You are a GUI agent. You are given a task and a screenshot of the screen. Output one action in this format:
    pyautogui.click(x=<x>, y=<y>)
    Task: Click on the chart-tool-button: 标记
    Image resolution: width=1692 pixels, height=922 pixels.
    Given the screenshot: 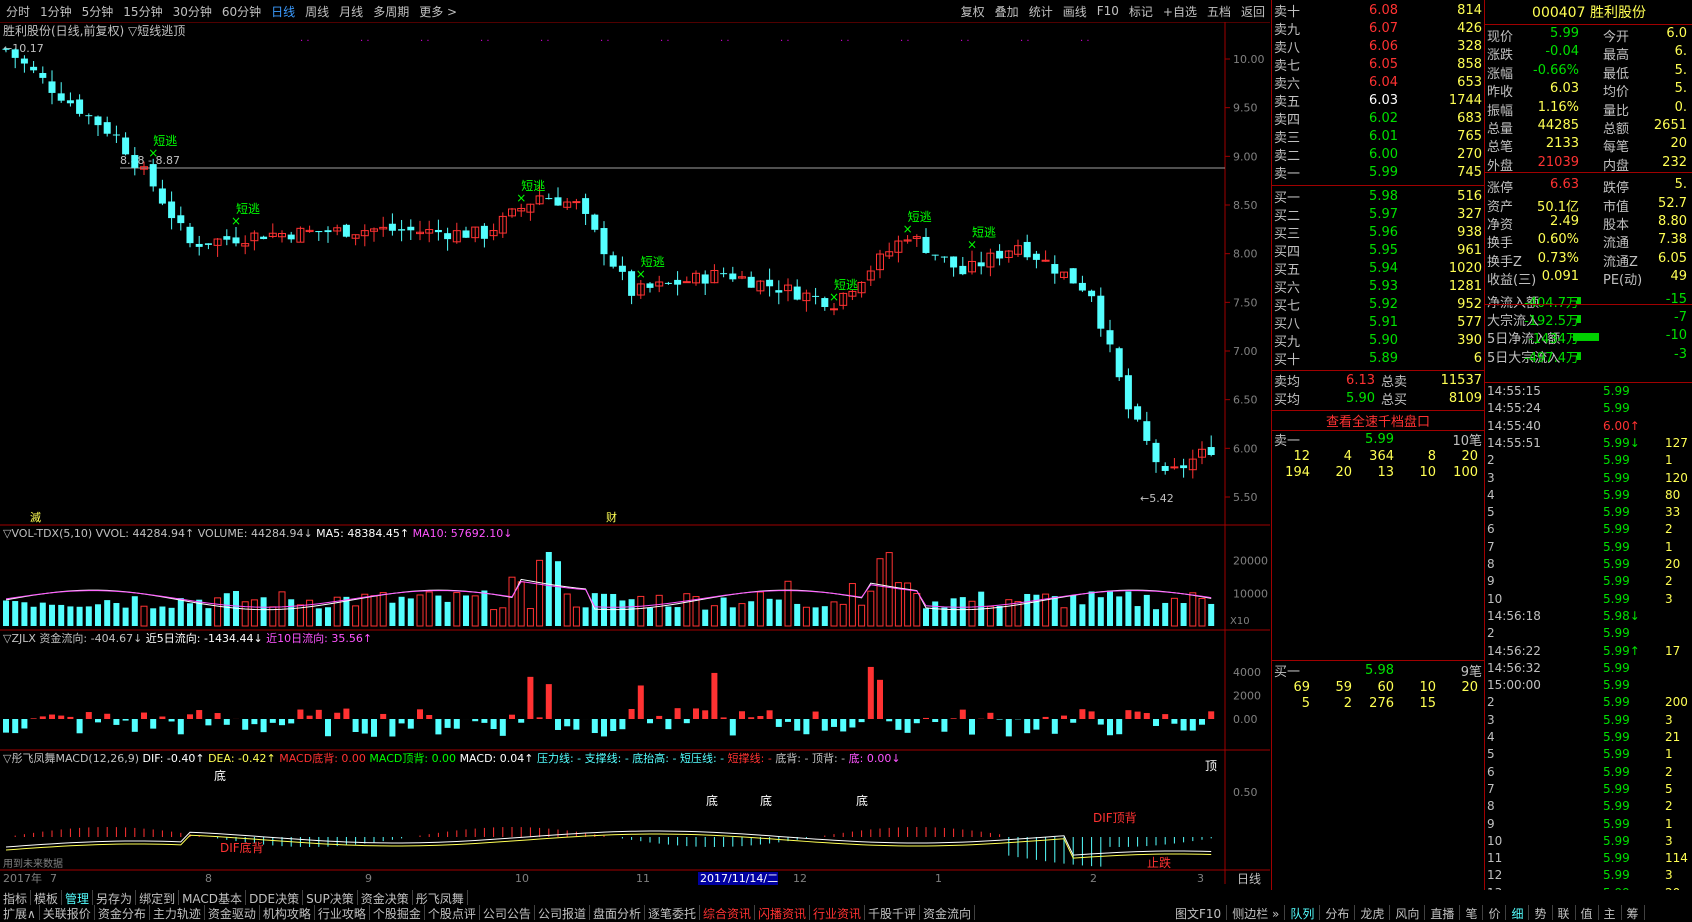 What is the action you would take?
    pyautogui.click(x=1141, y=11)
    